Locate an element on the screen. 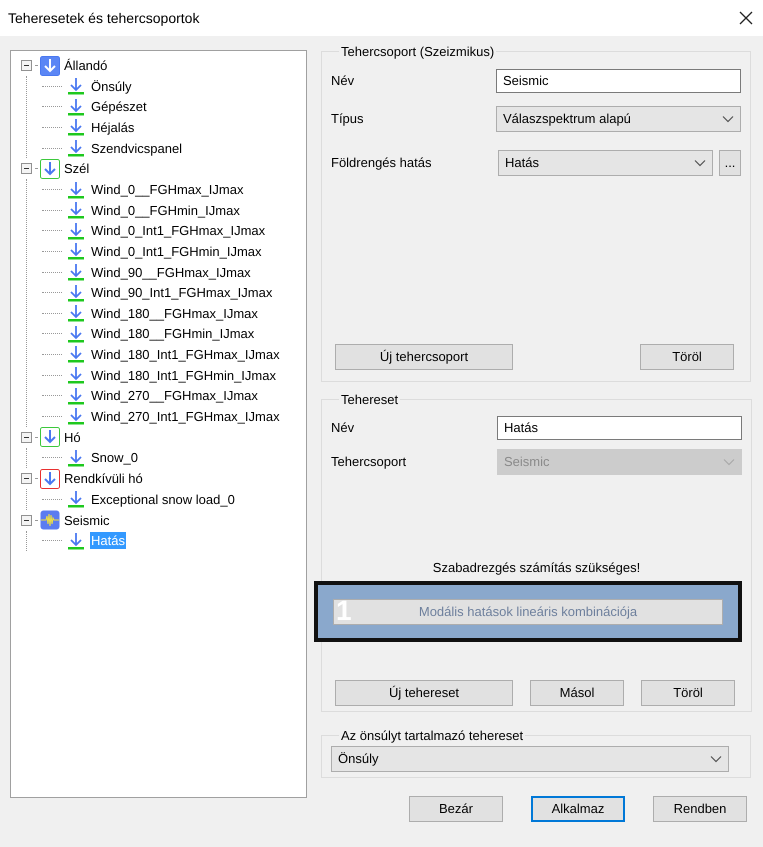 The image size is (763, 847). type-dropdown: Válaszspektrum alapú is located at coordinates (618, 119).